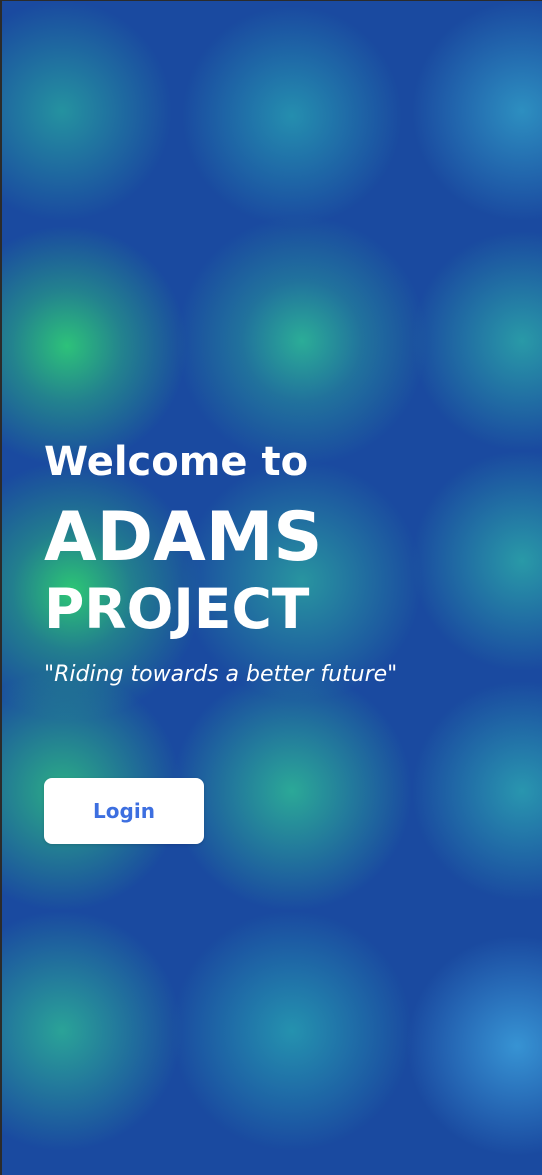  What do you see at coordinates (124, 811) in the screenshot?
I see `login-button: Login` at bounding box center [124, 811].